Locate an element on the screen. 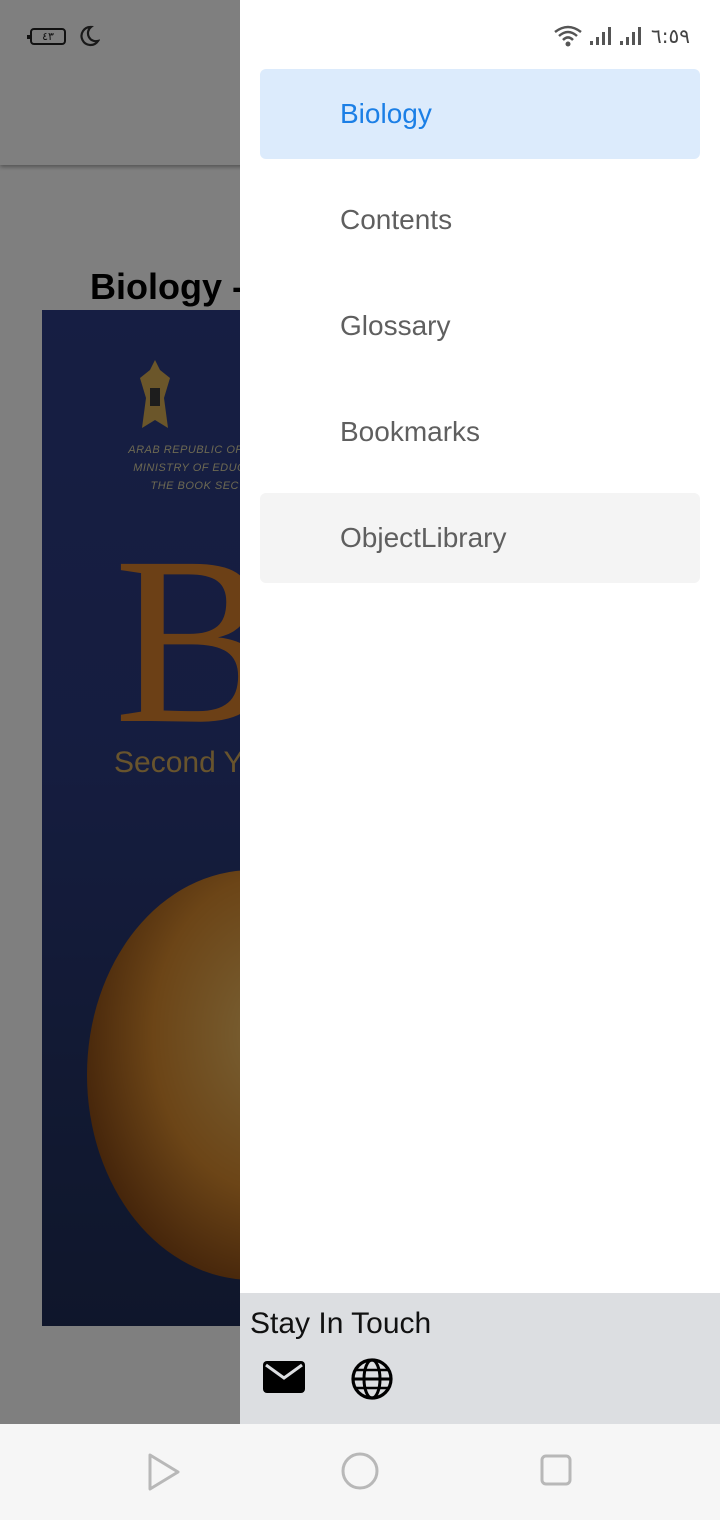 This screenshot has width=720, height=1520. drawer-item-glossary: Glossary is located at coordinates (480, 326).